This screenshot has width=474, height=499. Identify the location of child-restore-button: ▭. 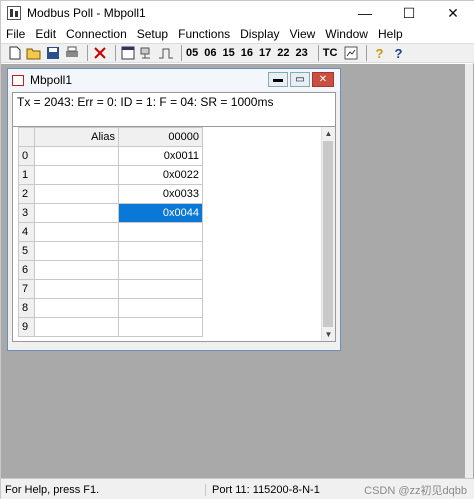
(300, 79).